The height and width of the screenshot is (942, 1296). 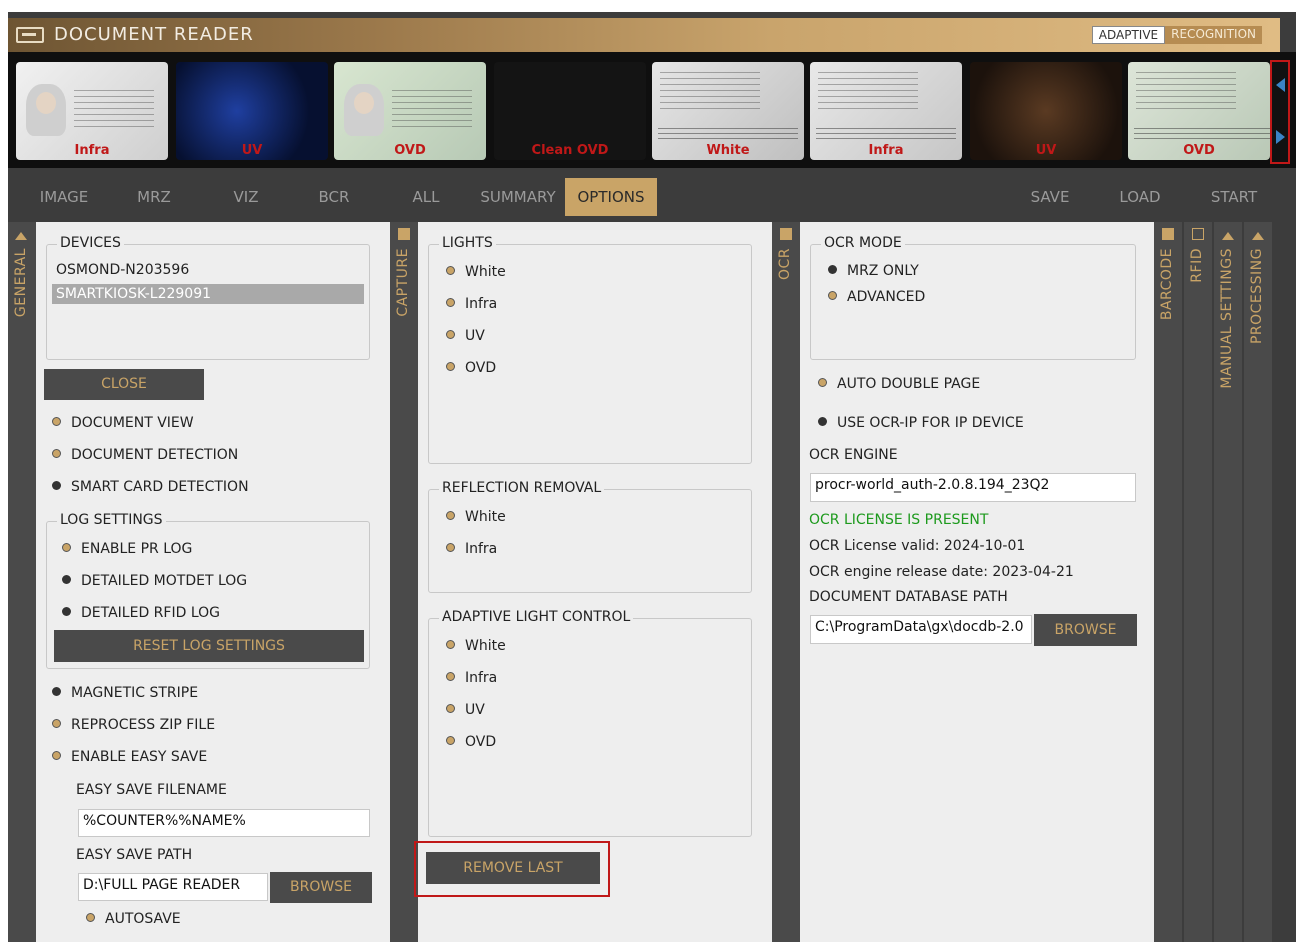 What do you see at coordinates (321, 887) in the screenshot?
I see `easy-save-browse-button: BROWSE` at bounding box center [321, 887].